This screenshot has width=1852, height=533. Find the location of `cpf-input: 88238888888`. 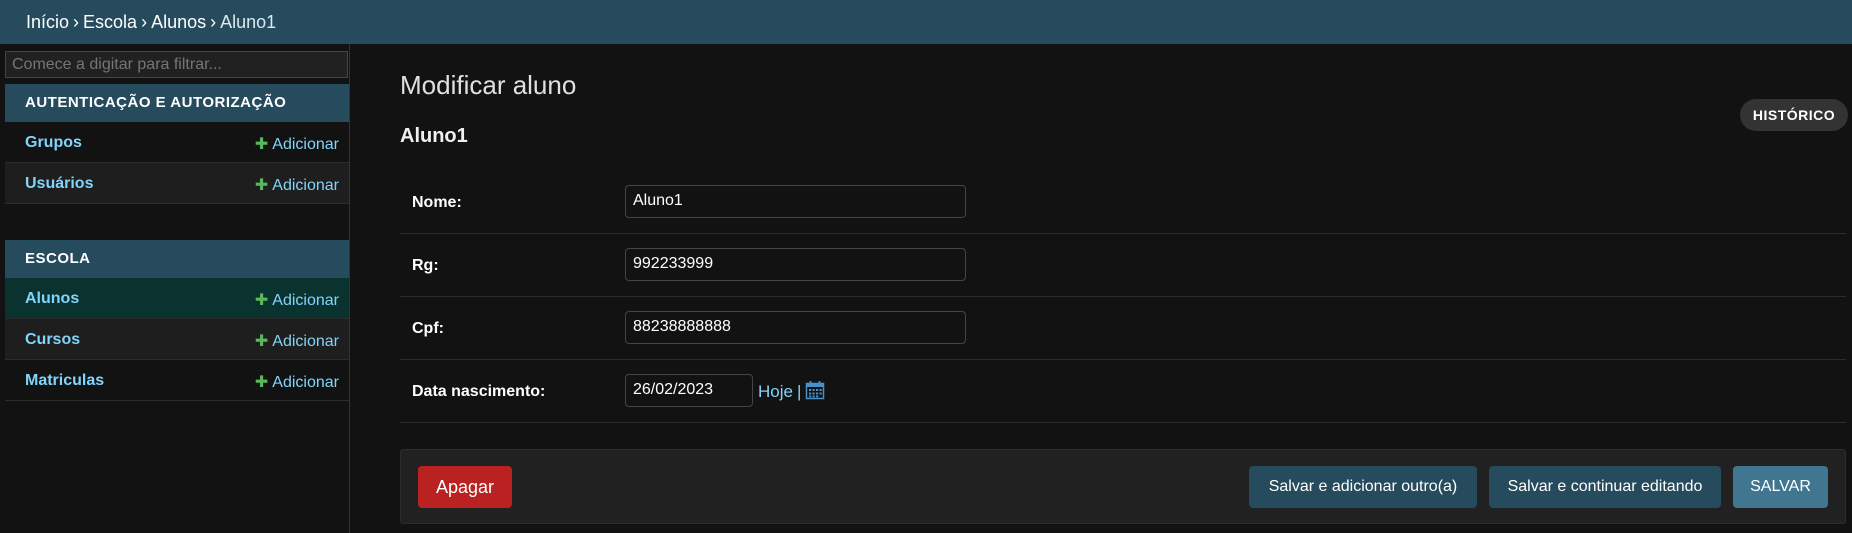

cpf-input: 88238888888 is located at coordinates (795, 327).